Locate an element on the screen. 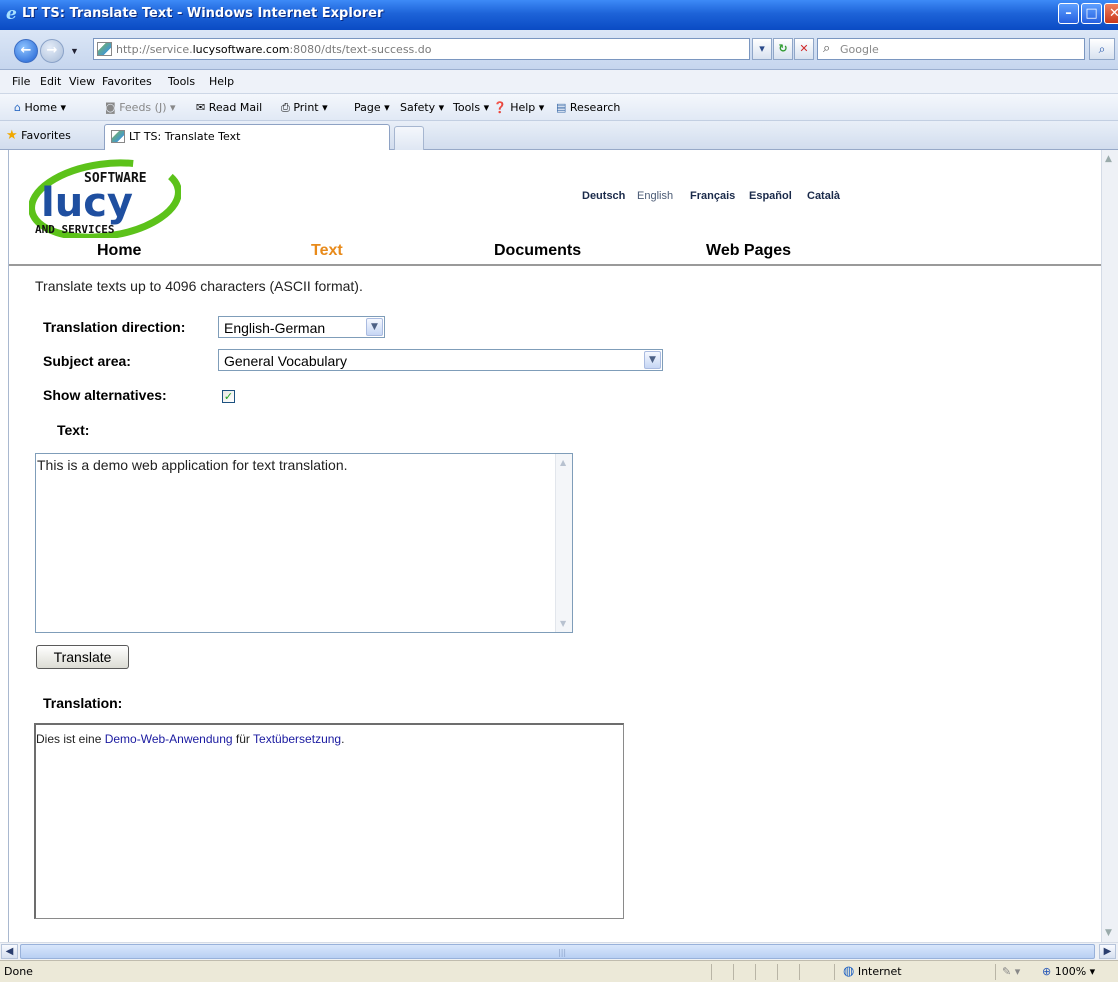  tab-translate-text: LT TS: Translate Text is located at coordinates (247, 137).